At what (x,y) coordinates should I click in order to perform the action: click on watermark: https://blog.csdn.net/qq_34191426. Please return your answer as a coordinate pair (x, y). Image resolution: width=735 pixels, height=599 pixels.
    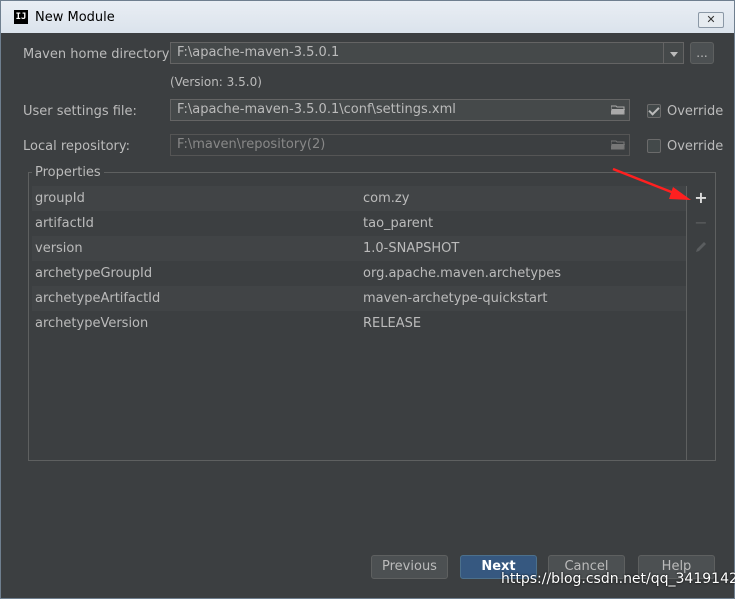
    Looking at the image, I should click on (618, 579).